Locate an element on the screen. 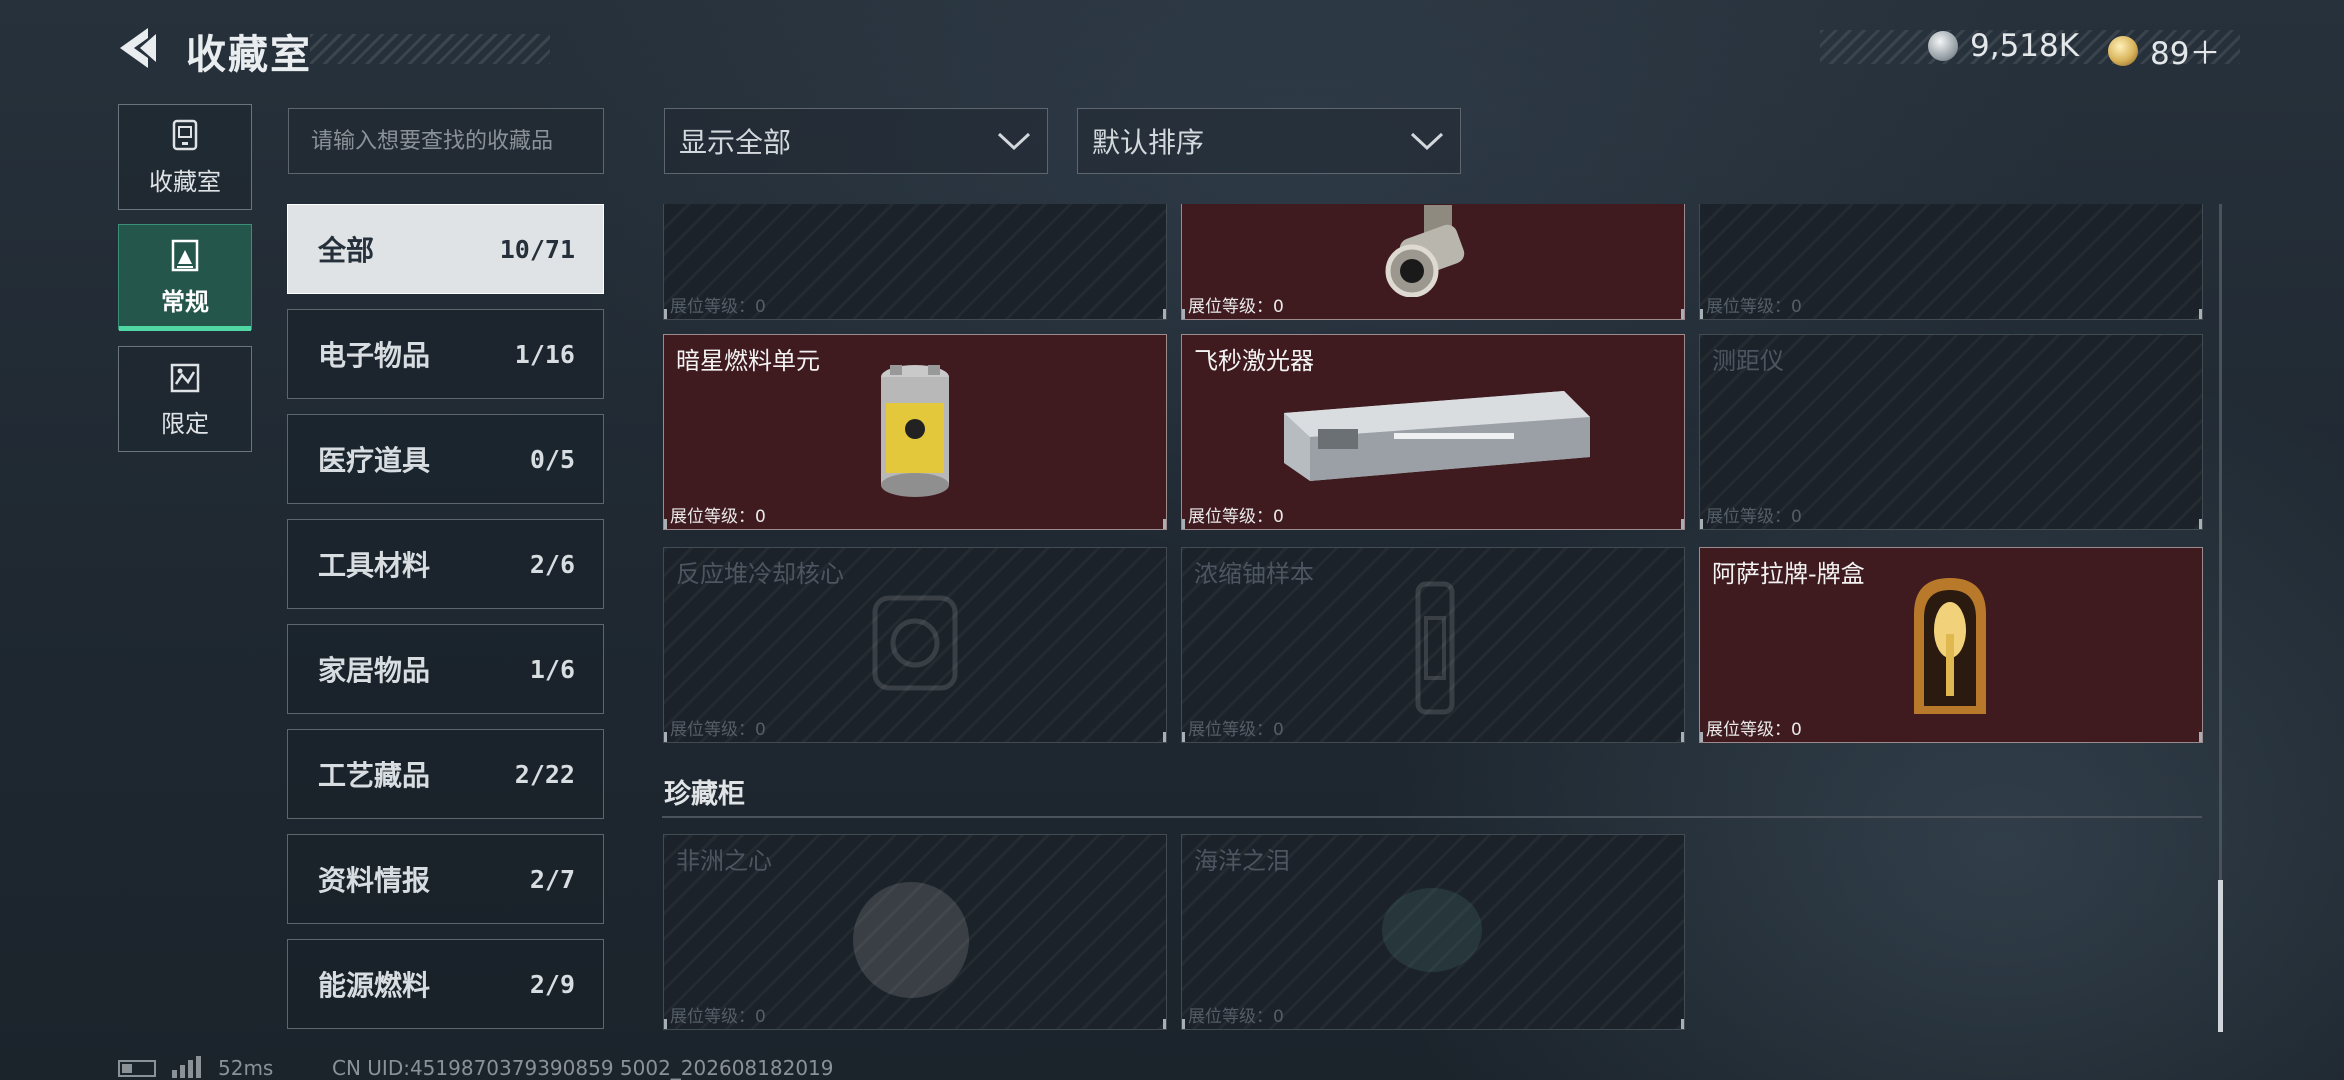 Image resolution: width=2344 pixels, height=1080 pixels. section-divider is located at coordinates (1432, 817).